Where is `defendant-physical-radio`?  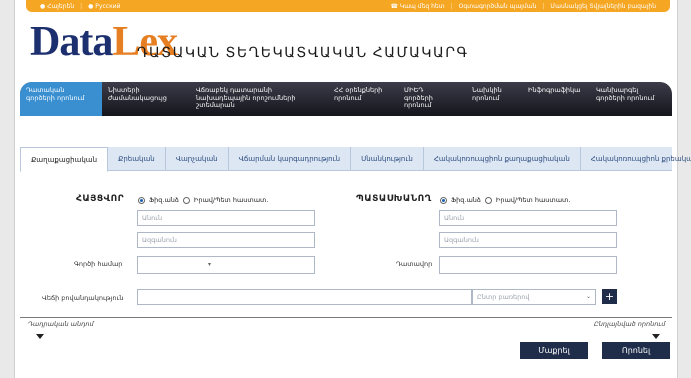
defendant-physical-radio is located at coordinates (443, 200).